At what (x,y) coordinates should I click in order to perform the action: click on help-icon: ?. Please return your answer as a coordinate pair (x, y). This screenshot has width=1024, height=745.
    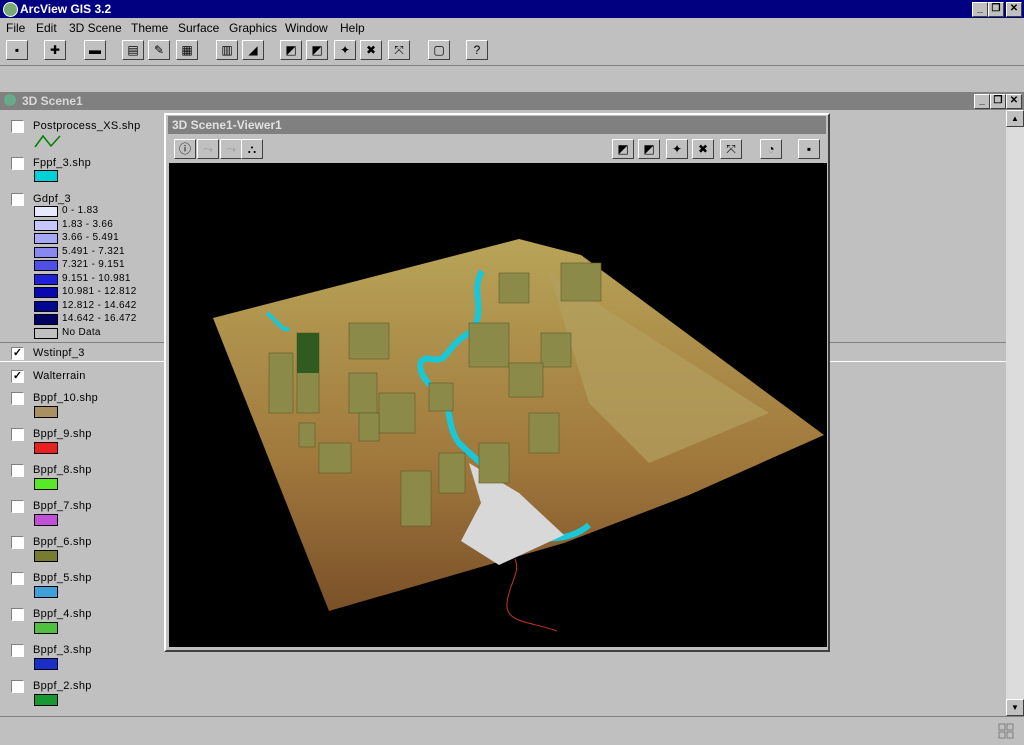
    Looking at the image, I should click on (477, 50).